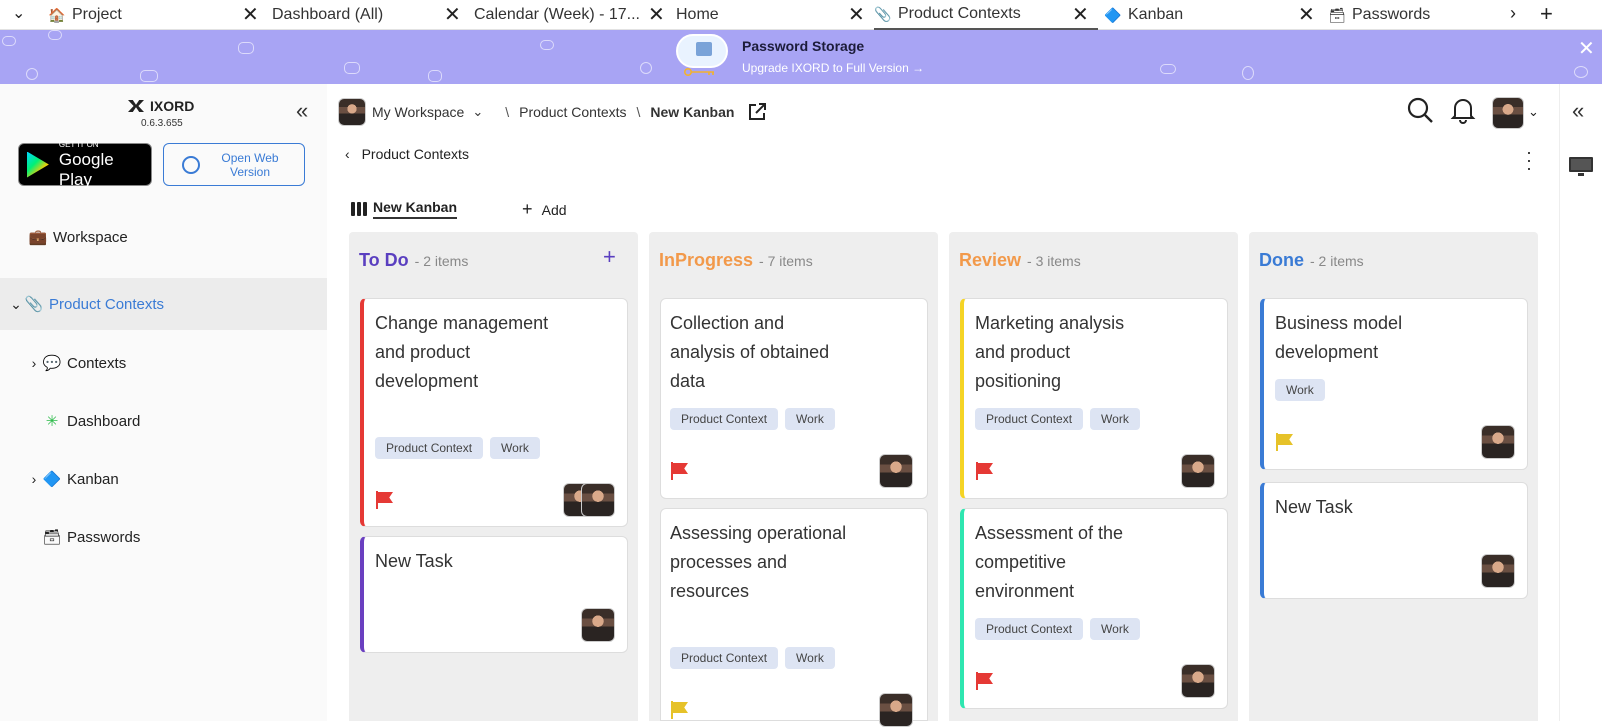 The height and width of the screenshot is (727, 1602). I want to click on ixord-logo-icon, so click(136, 106).